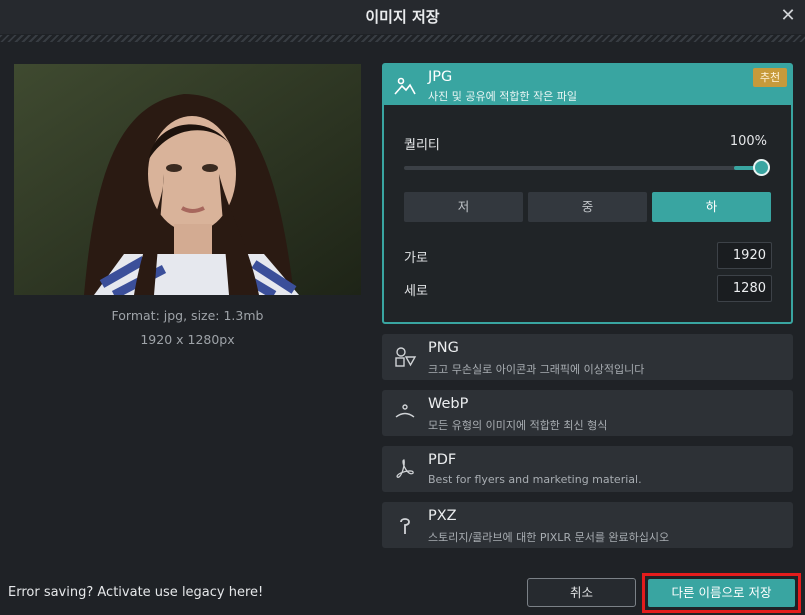  What do you see at coordinates (135, 592) in the screenshot?
I see `legacy-save-link: Error saving? Activate use legacy here!` at bounding box center [135, 592].